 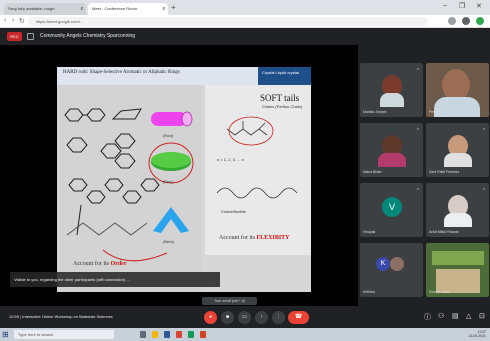 What do you see at coordinates (383, 264) in the screenshot?
I see `avatar-initial: K` at bounding box center [383, 264].